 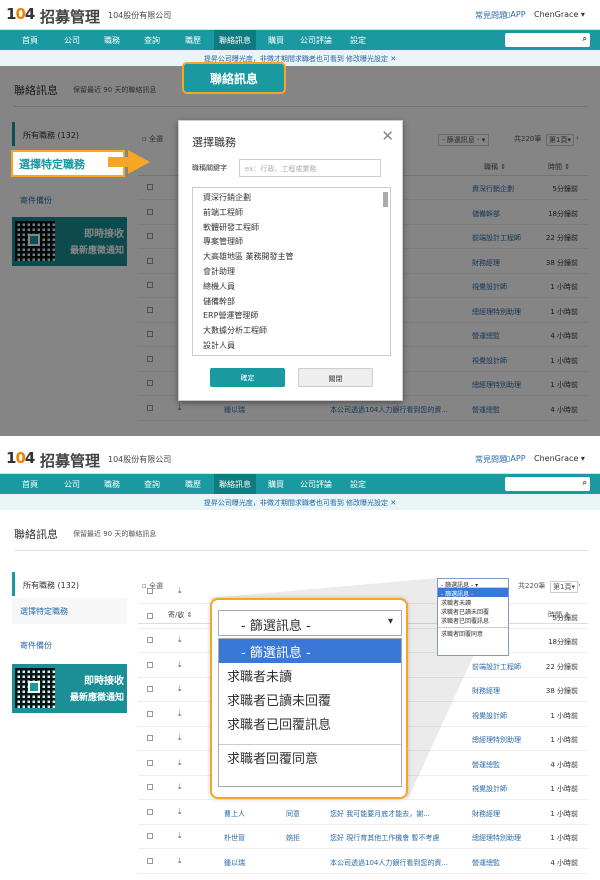 I want to click on job-option: 前端工程師, so click(x=291, y=214).